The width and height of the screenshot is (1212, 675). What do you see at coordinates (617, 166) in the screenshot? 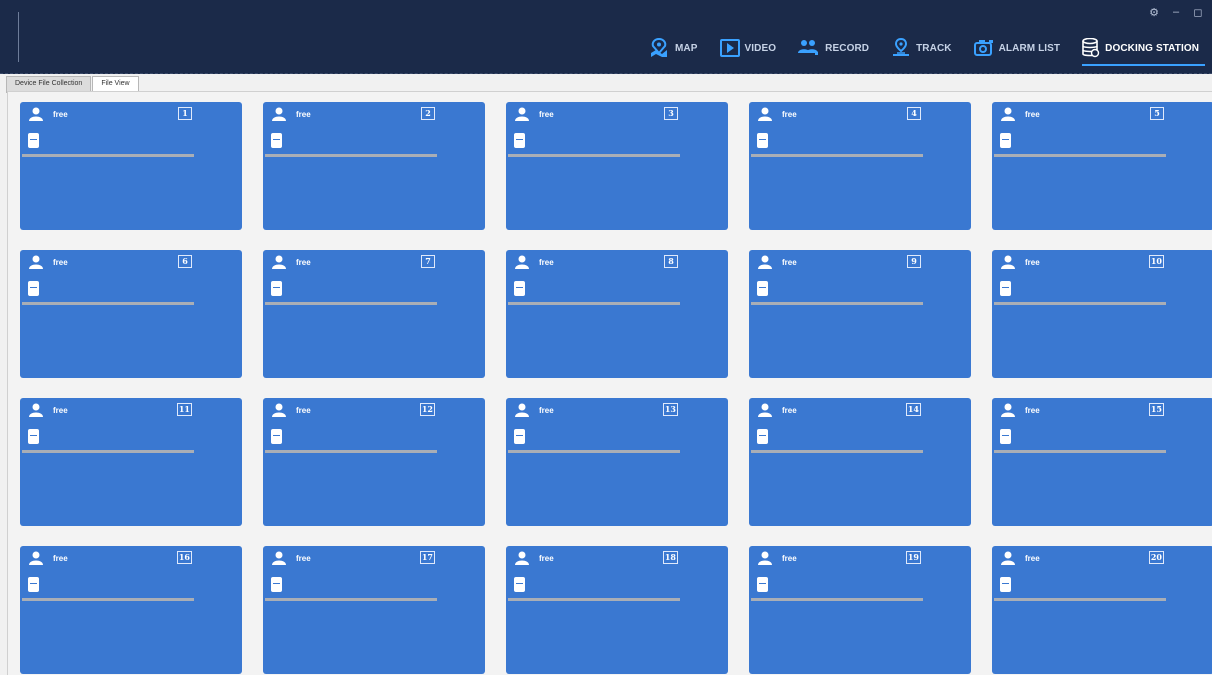
I see `device-slot-card: free 3` at bounding box center [617, 166].